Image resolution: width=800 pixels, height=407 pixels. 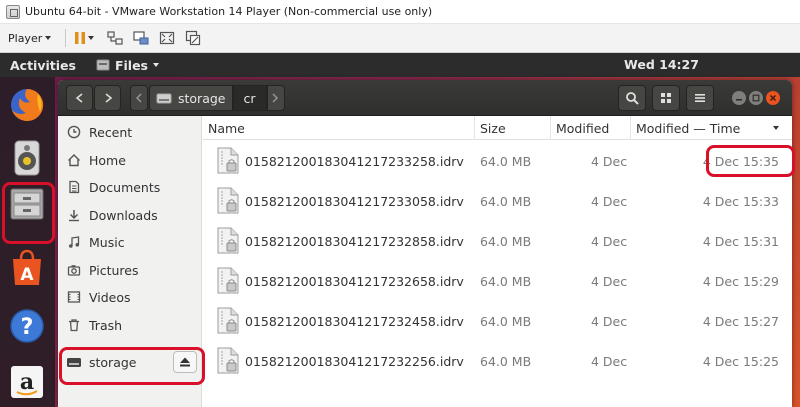 I want to click on player-menu-button: Player, so click(x=30, y=38).